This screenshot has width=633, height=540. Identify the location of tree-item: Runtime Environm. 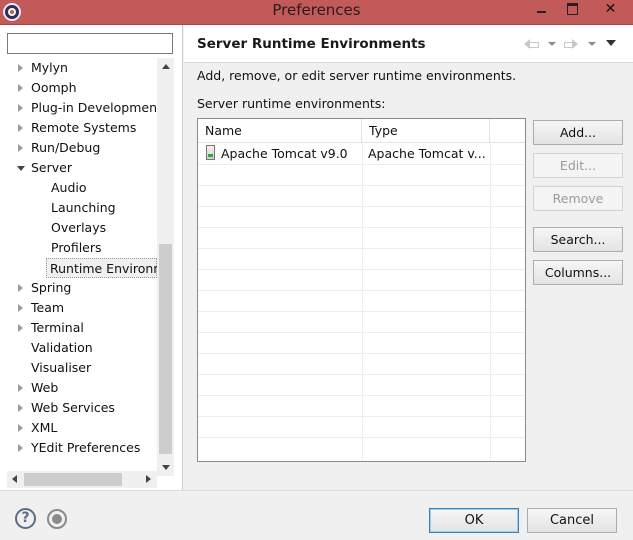
(101, 268).